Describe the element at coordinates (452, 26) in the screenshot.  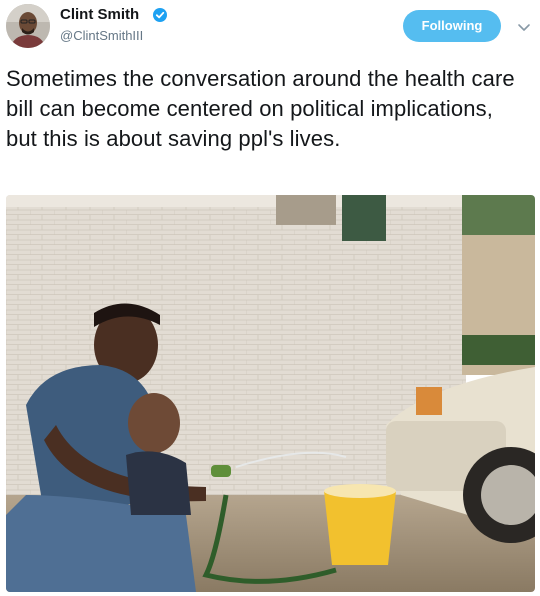
I see `following-button: Following` at that location.